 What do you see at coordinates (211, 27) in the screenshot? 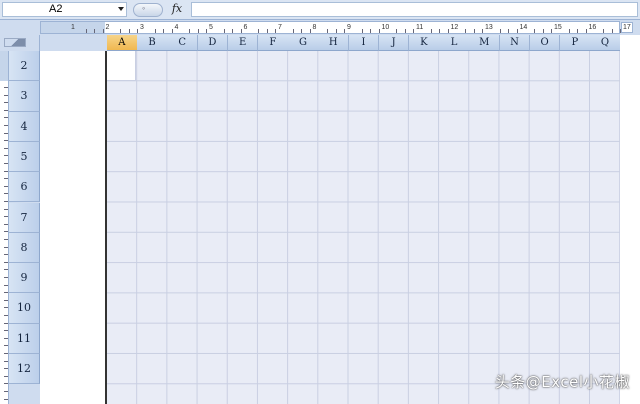
I see `ruler-number: 5` at bounding box center [211, 27].